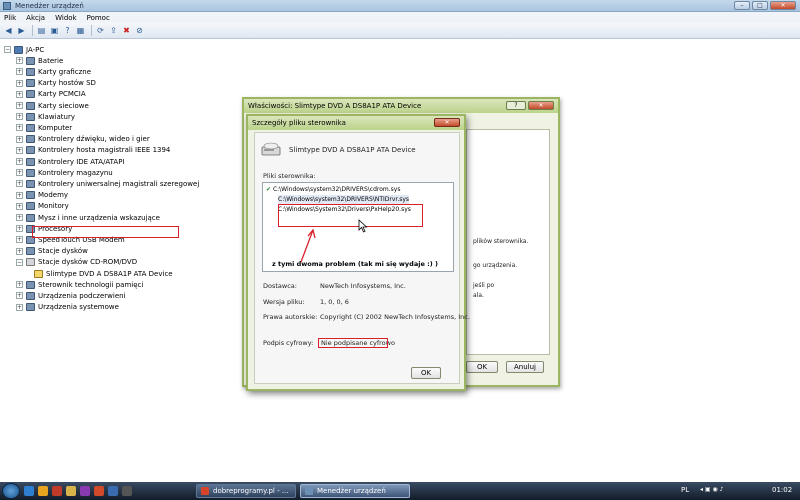  I want to click on language-indicator: PL, so click(685, 490).